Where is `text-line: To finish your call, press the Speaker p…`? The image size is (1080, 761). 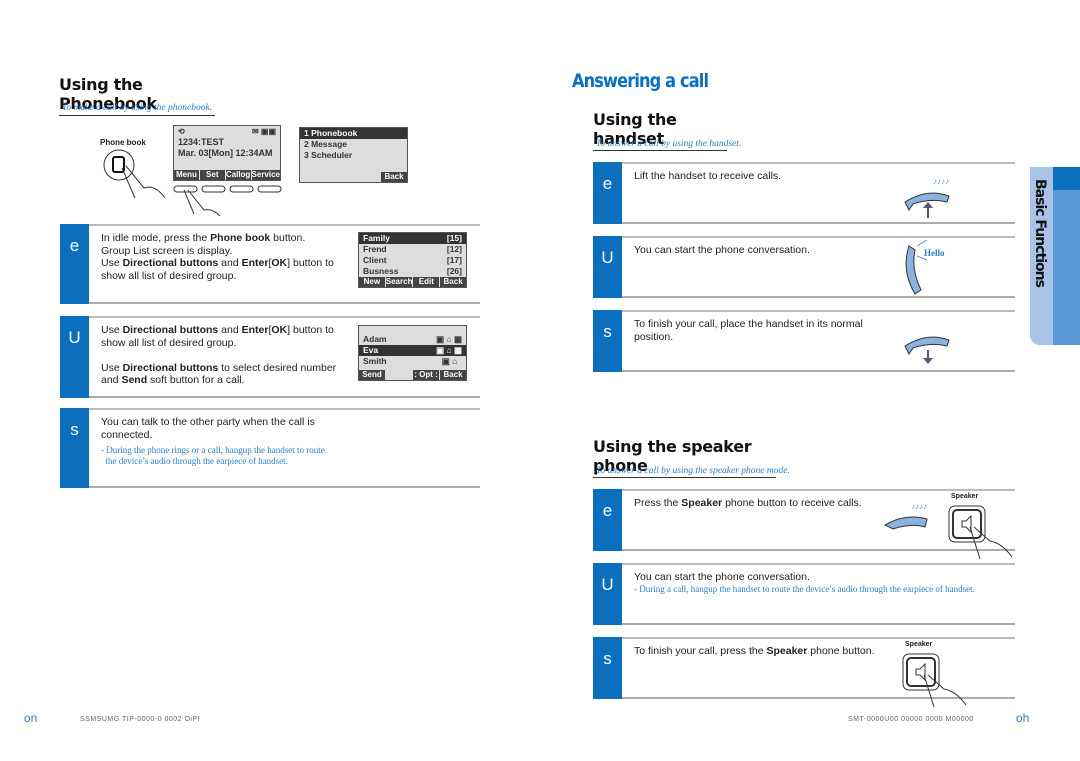
text-line: To finish your call, press the Speaker p… is located at coordinates (754, 651).